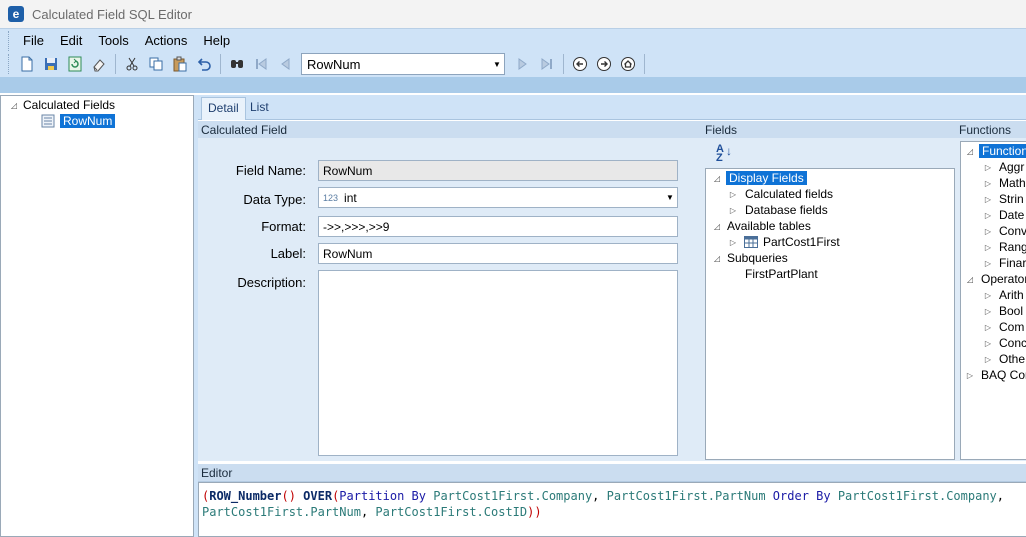  Describe the element at coordinates (132, 64) in the screenshot. I see `cut-icon` at that location.